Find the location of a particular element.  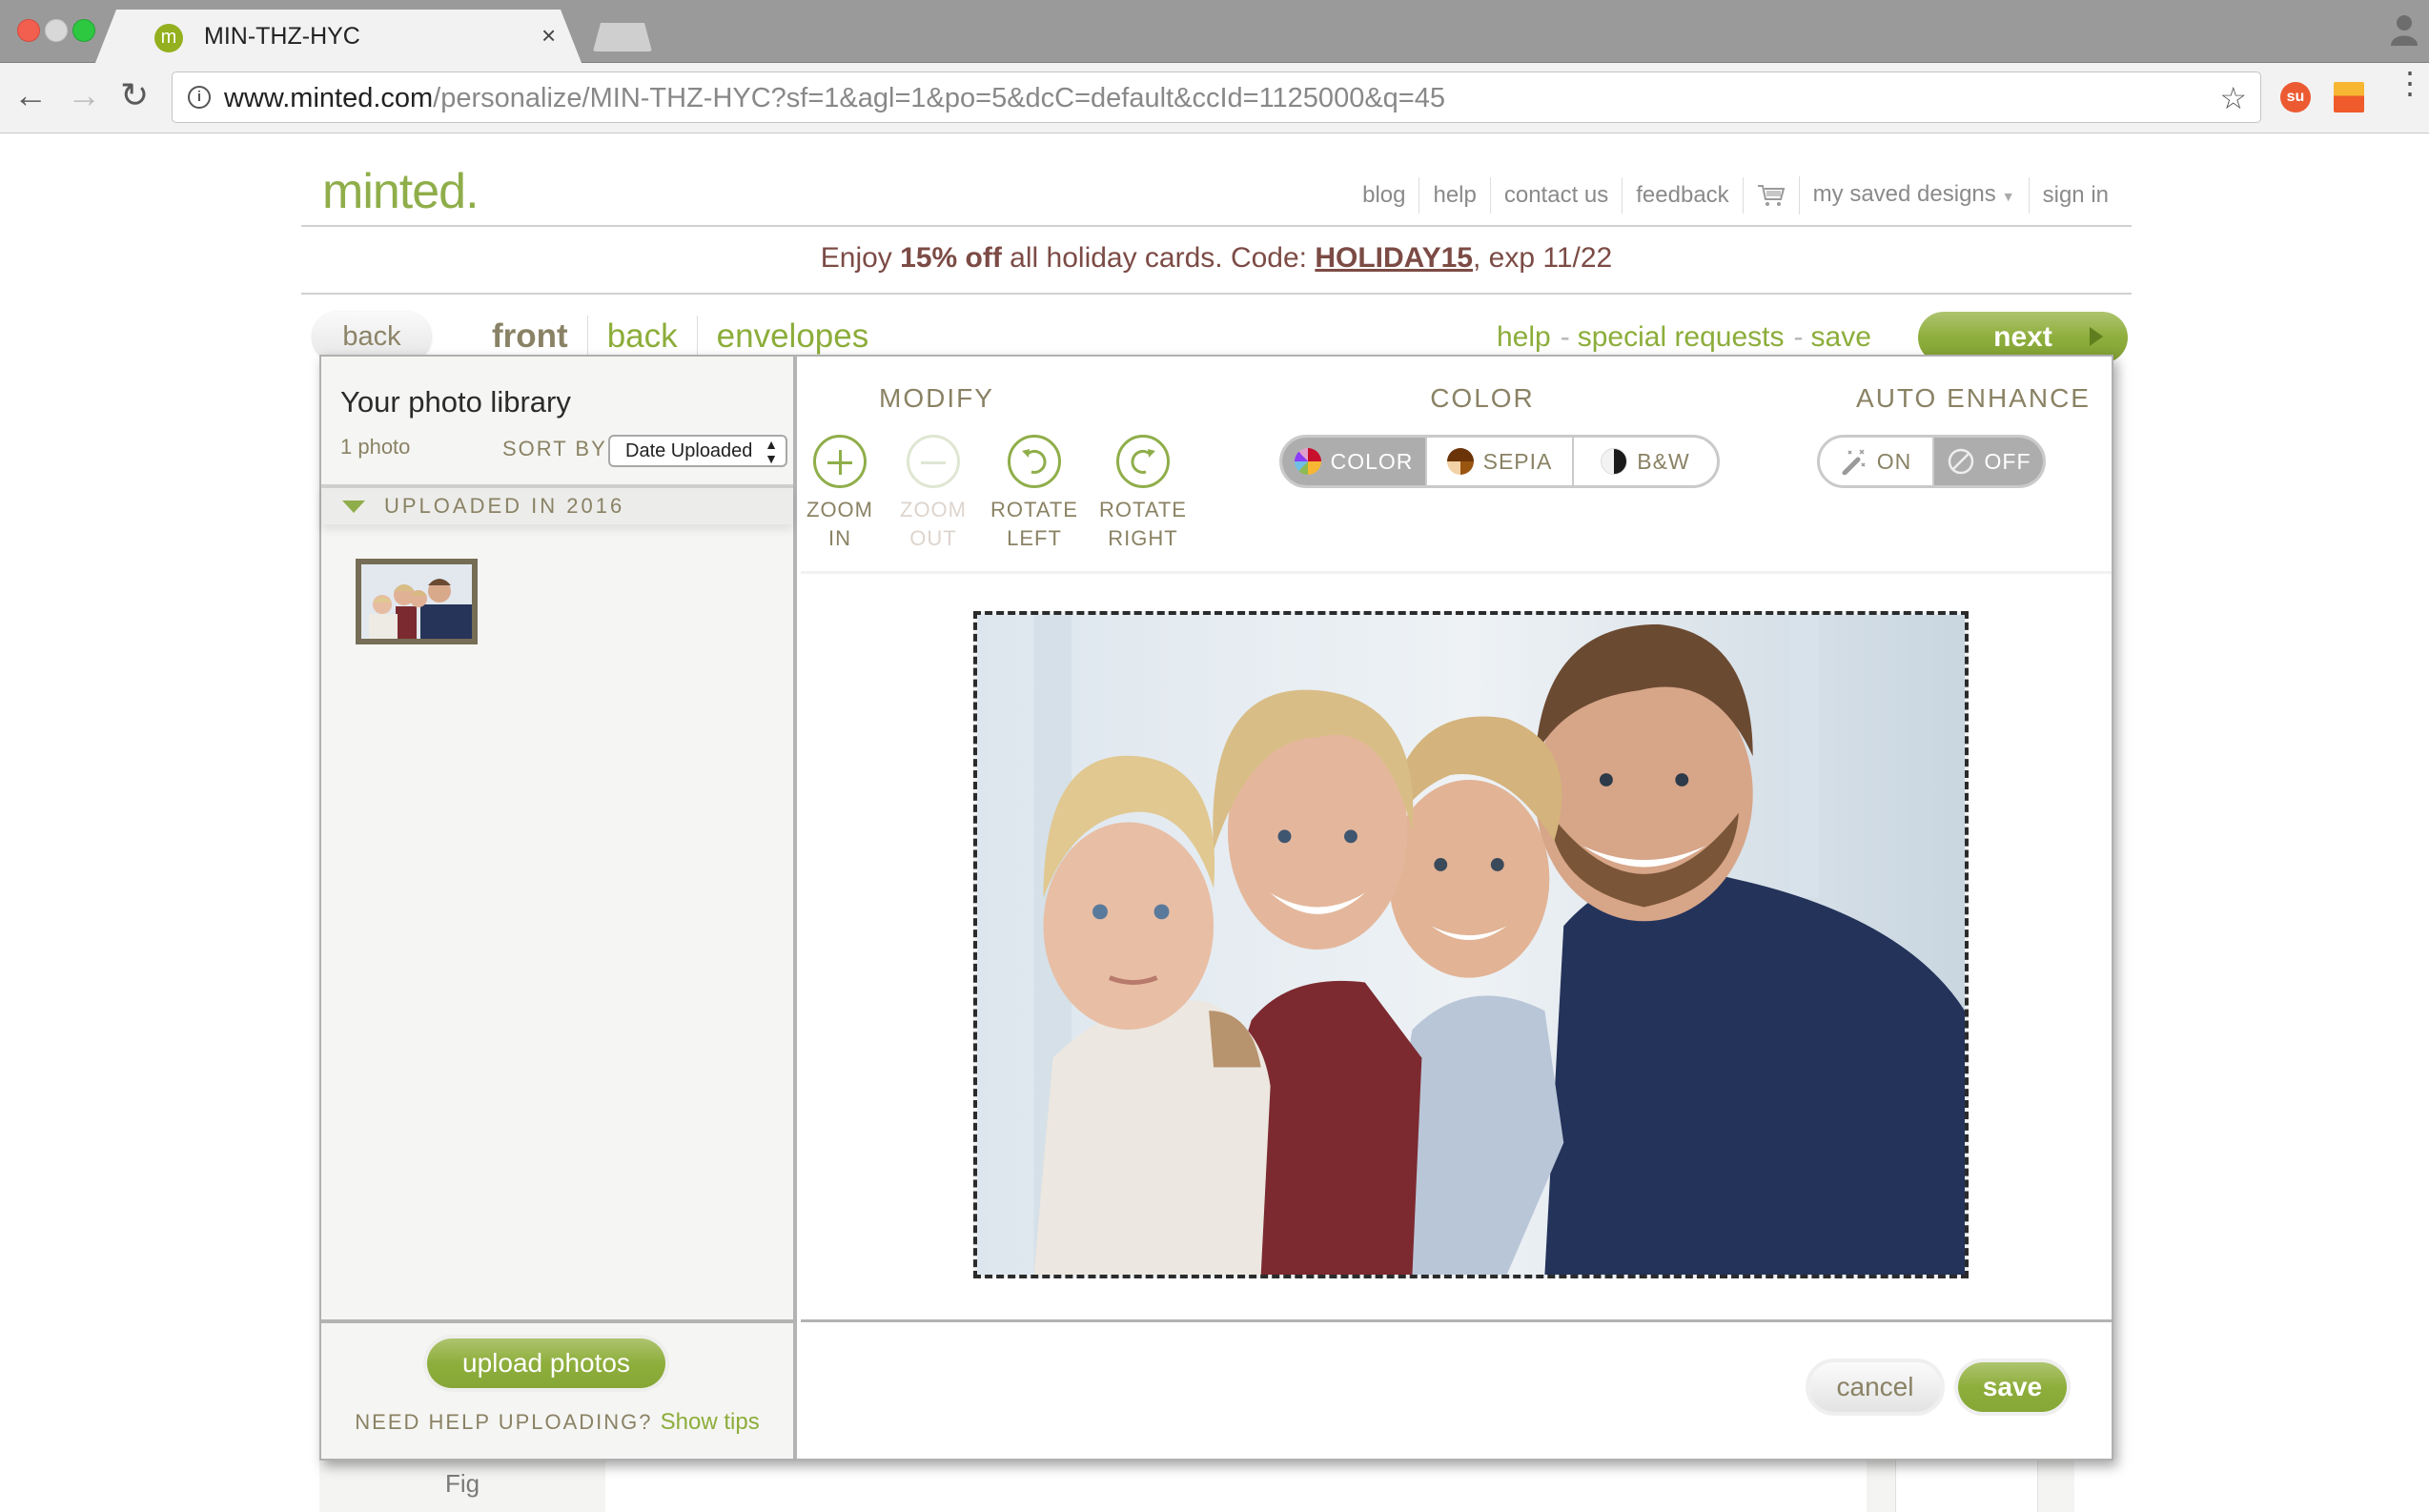

color-option-color: COLOR is located at coordinates (1353, 461).